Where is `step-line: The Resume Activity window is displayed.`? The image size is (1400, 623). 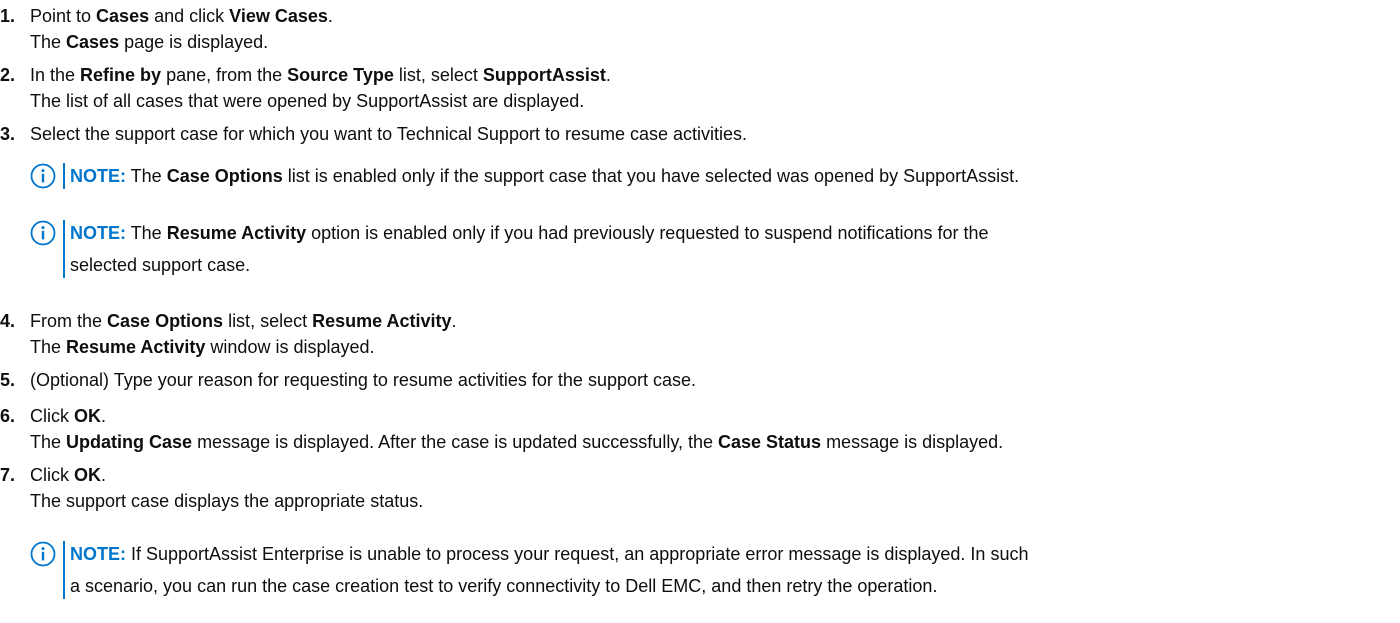
step-line: The Resume Activity window is displayed. is located at coordinates (202, 347).